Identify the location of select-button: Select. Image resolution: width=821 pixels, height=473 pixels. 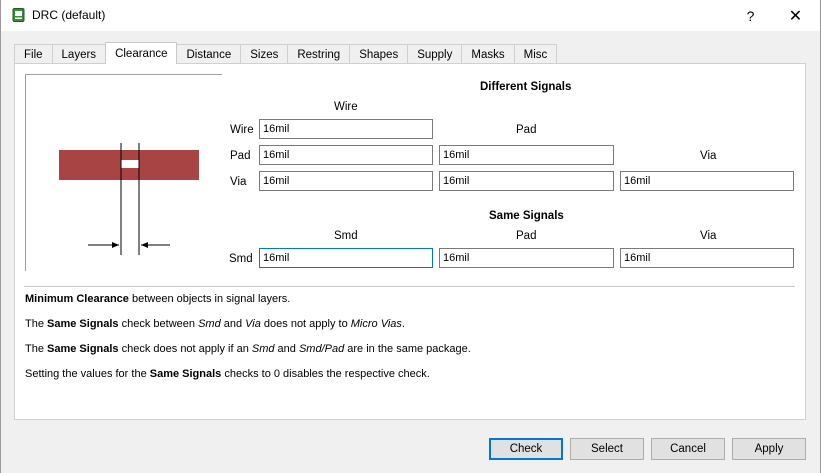
(607, 449).